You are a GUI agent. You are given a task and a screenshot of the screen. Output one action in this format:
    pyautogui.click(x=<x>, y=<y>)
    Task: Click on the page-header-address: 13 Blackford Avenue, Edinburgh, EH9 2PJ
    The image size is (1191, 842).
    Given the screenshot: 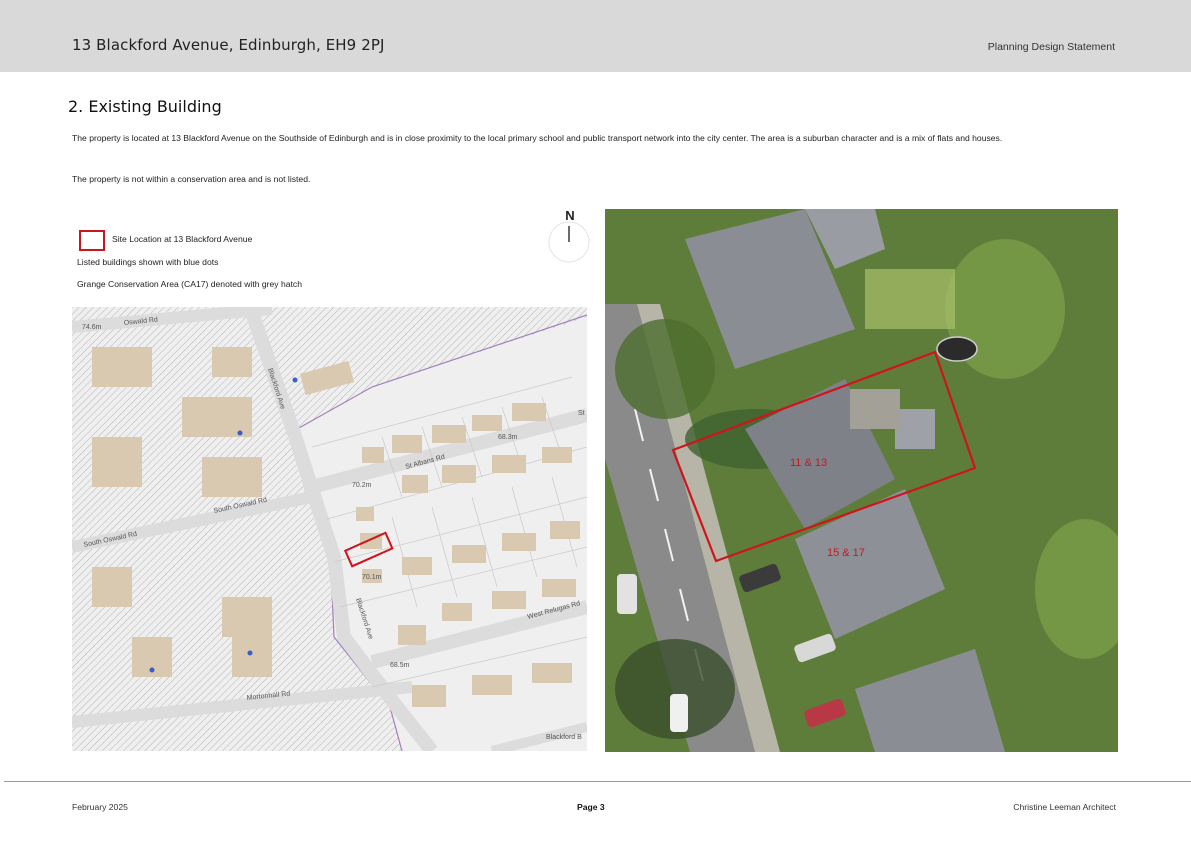 What is the action you would take?
    pyautogui.click(x=228, y=45)
    